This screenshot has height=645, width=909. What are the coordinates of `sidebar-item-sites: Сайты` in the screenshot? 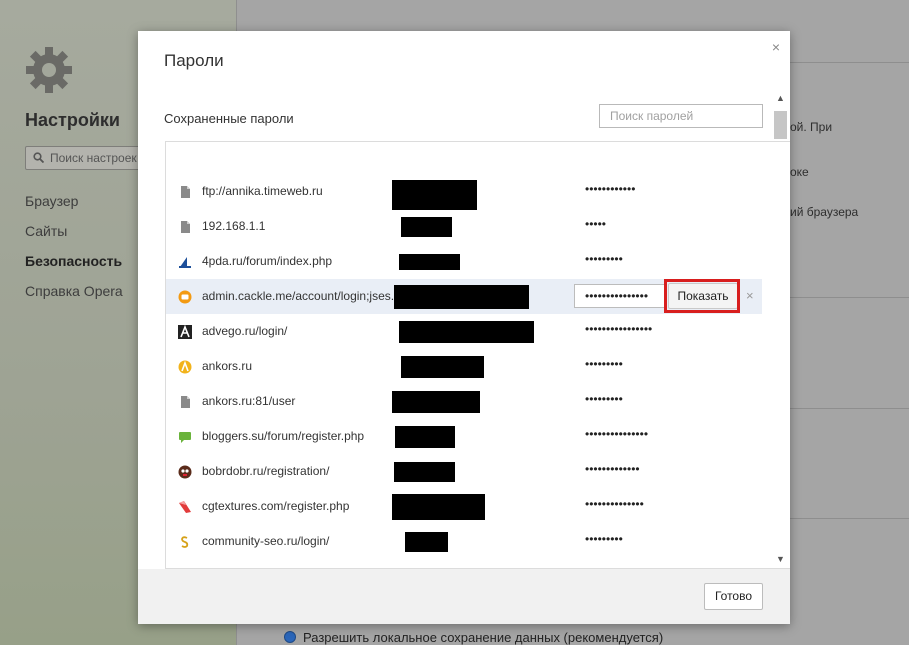 It's located at (74, 237).